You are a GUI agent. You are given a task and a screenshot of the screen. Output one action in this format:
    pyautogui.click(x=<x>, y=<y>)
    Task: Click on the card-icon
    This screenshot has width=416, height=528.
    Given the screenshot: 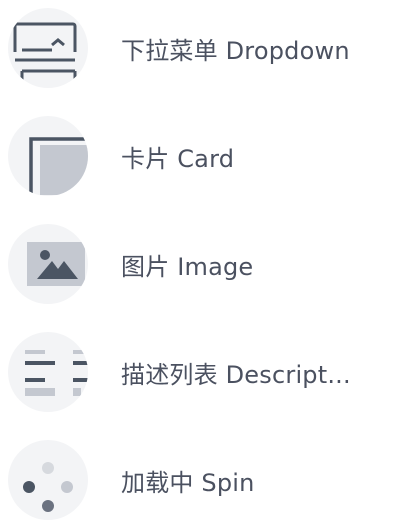 What is the action you would take?
    pyautogui.click(x=48, y=156)
    